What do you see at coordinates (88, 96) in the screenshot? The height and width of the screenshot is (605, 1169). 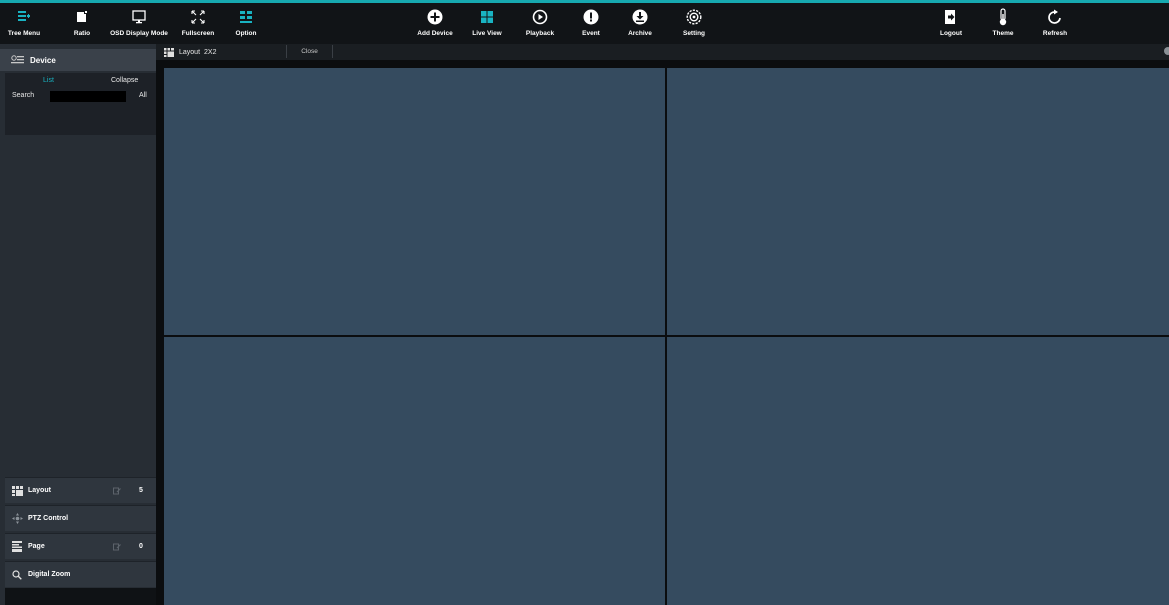 I see `search-input` at bounding box center [88, 96].